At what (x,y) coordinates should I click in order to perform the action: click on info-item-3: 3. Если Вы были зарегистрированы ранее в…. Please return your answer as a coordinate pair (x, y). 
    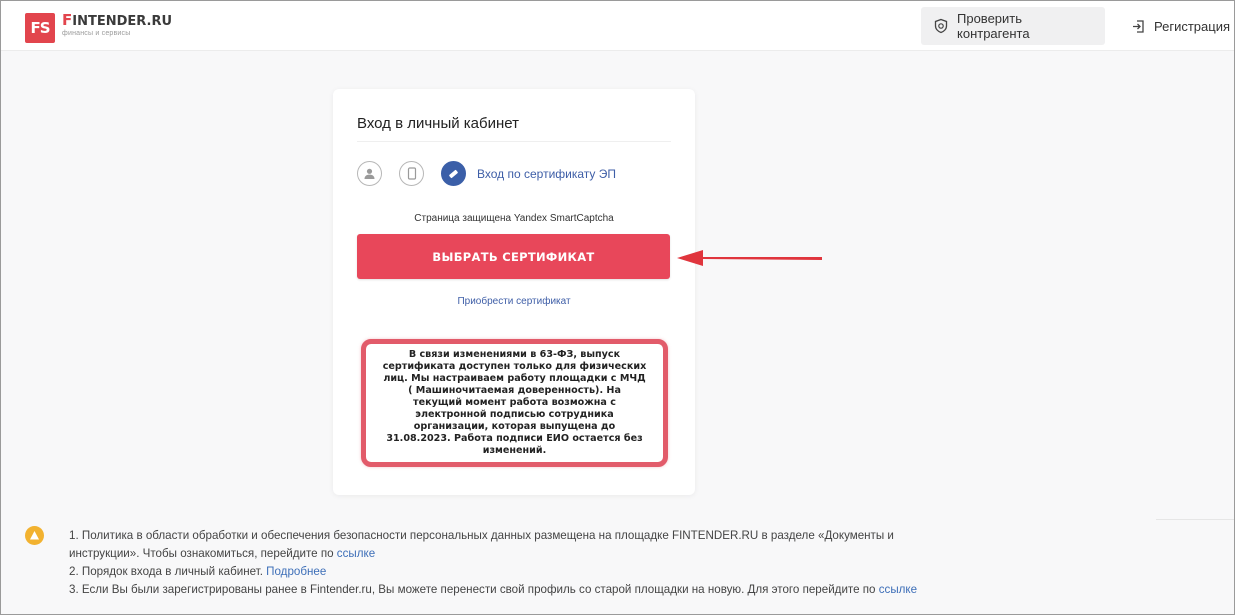
    Looking at the image, I should click on (493, 589).